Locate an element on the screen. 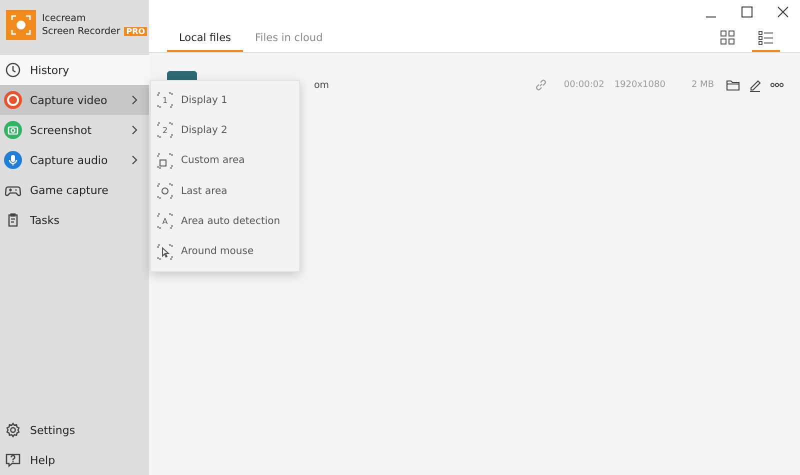 The image size is (800, 475). resolution-text: 1920x1080 is located at coordinates (640, 85).